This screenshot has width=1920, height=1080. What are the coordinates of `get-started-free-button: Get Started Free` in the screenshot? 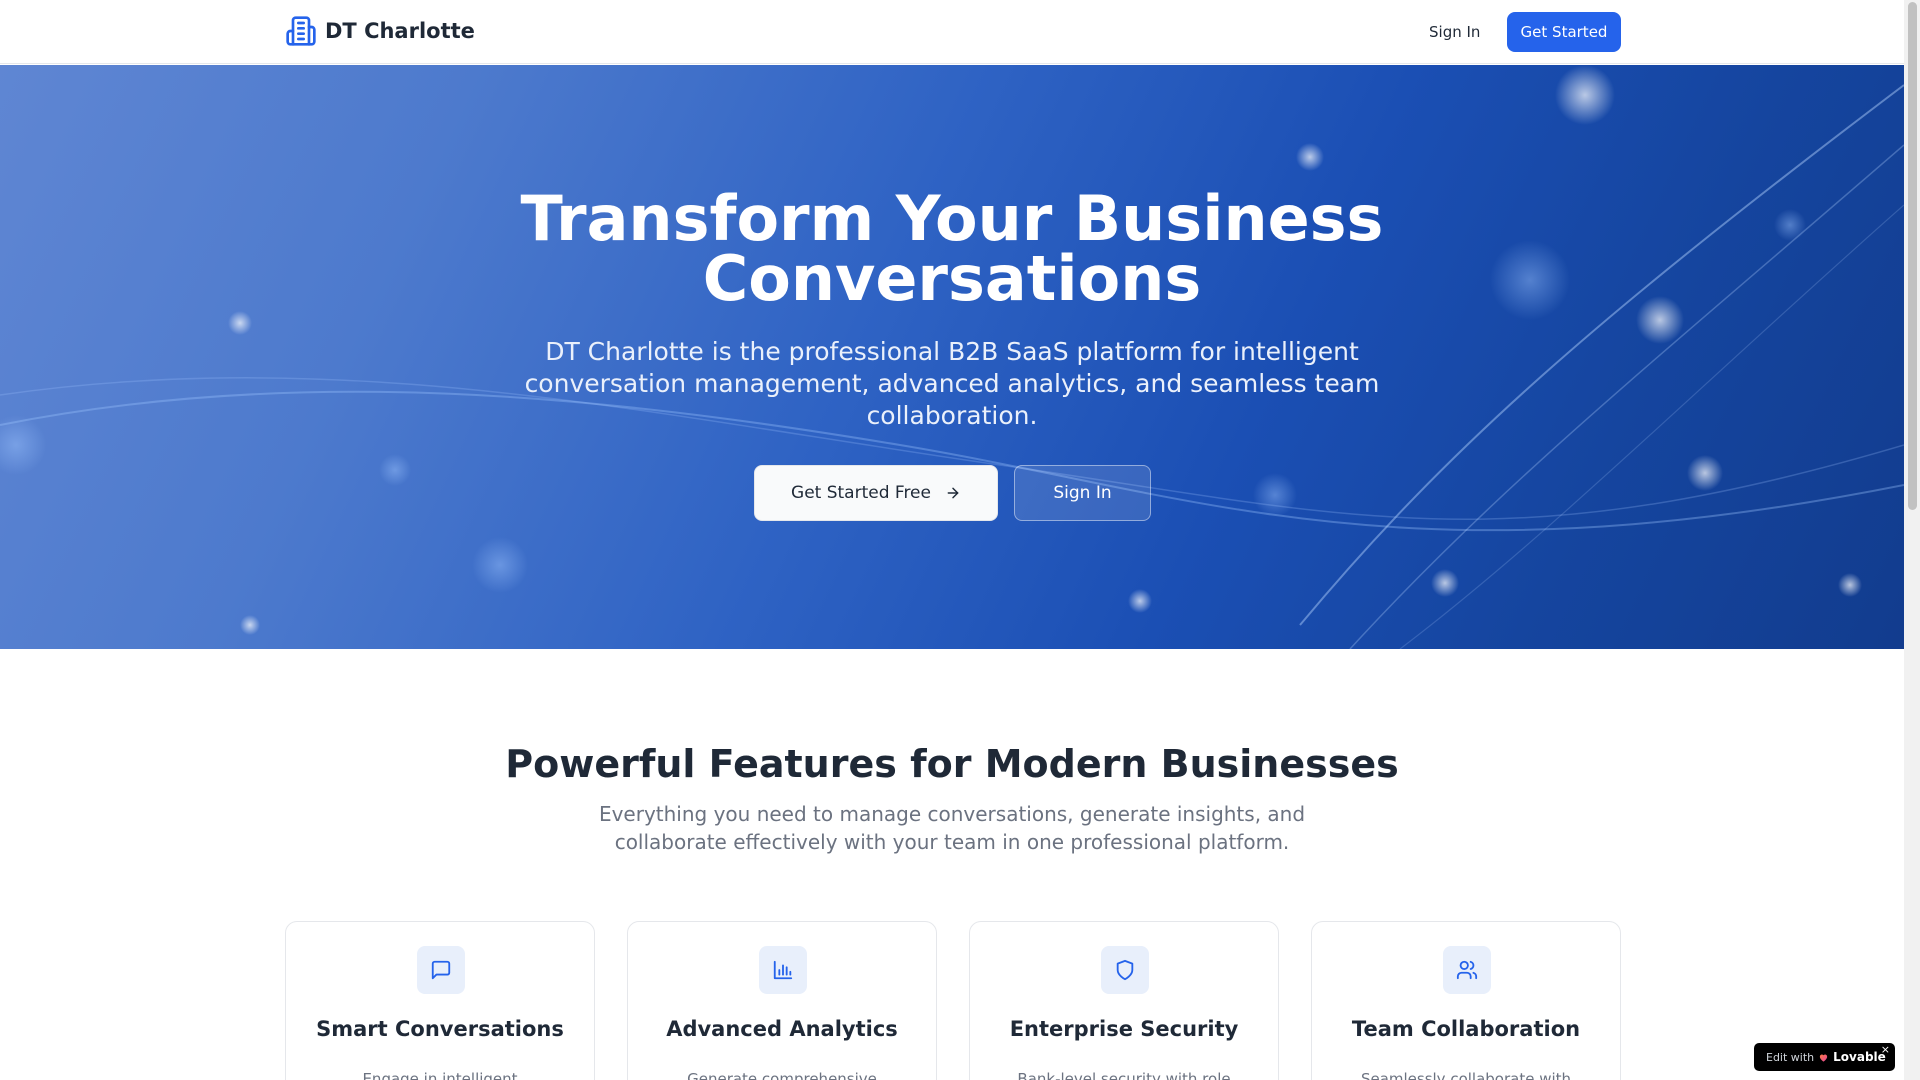 It's located at (876, 493).